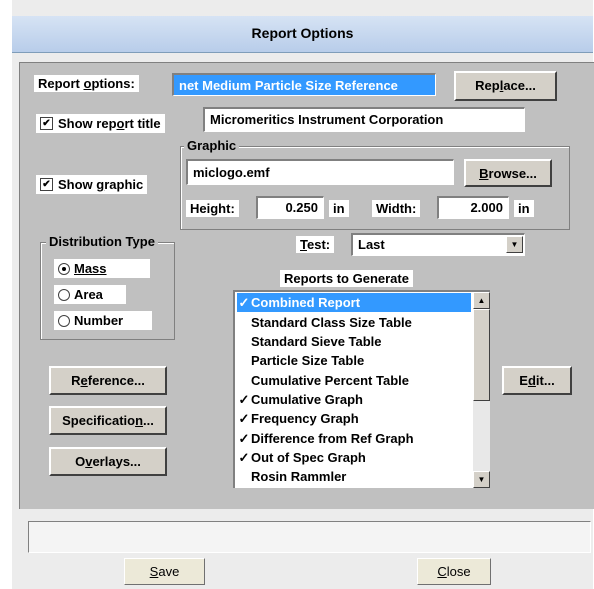 The image size is (594, 589). I want to click on list-item: Particle Size Table, so click(354, 360).